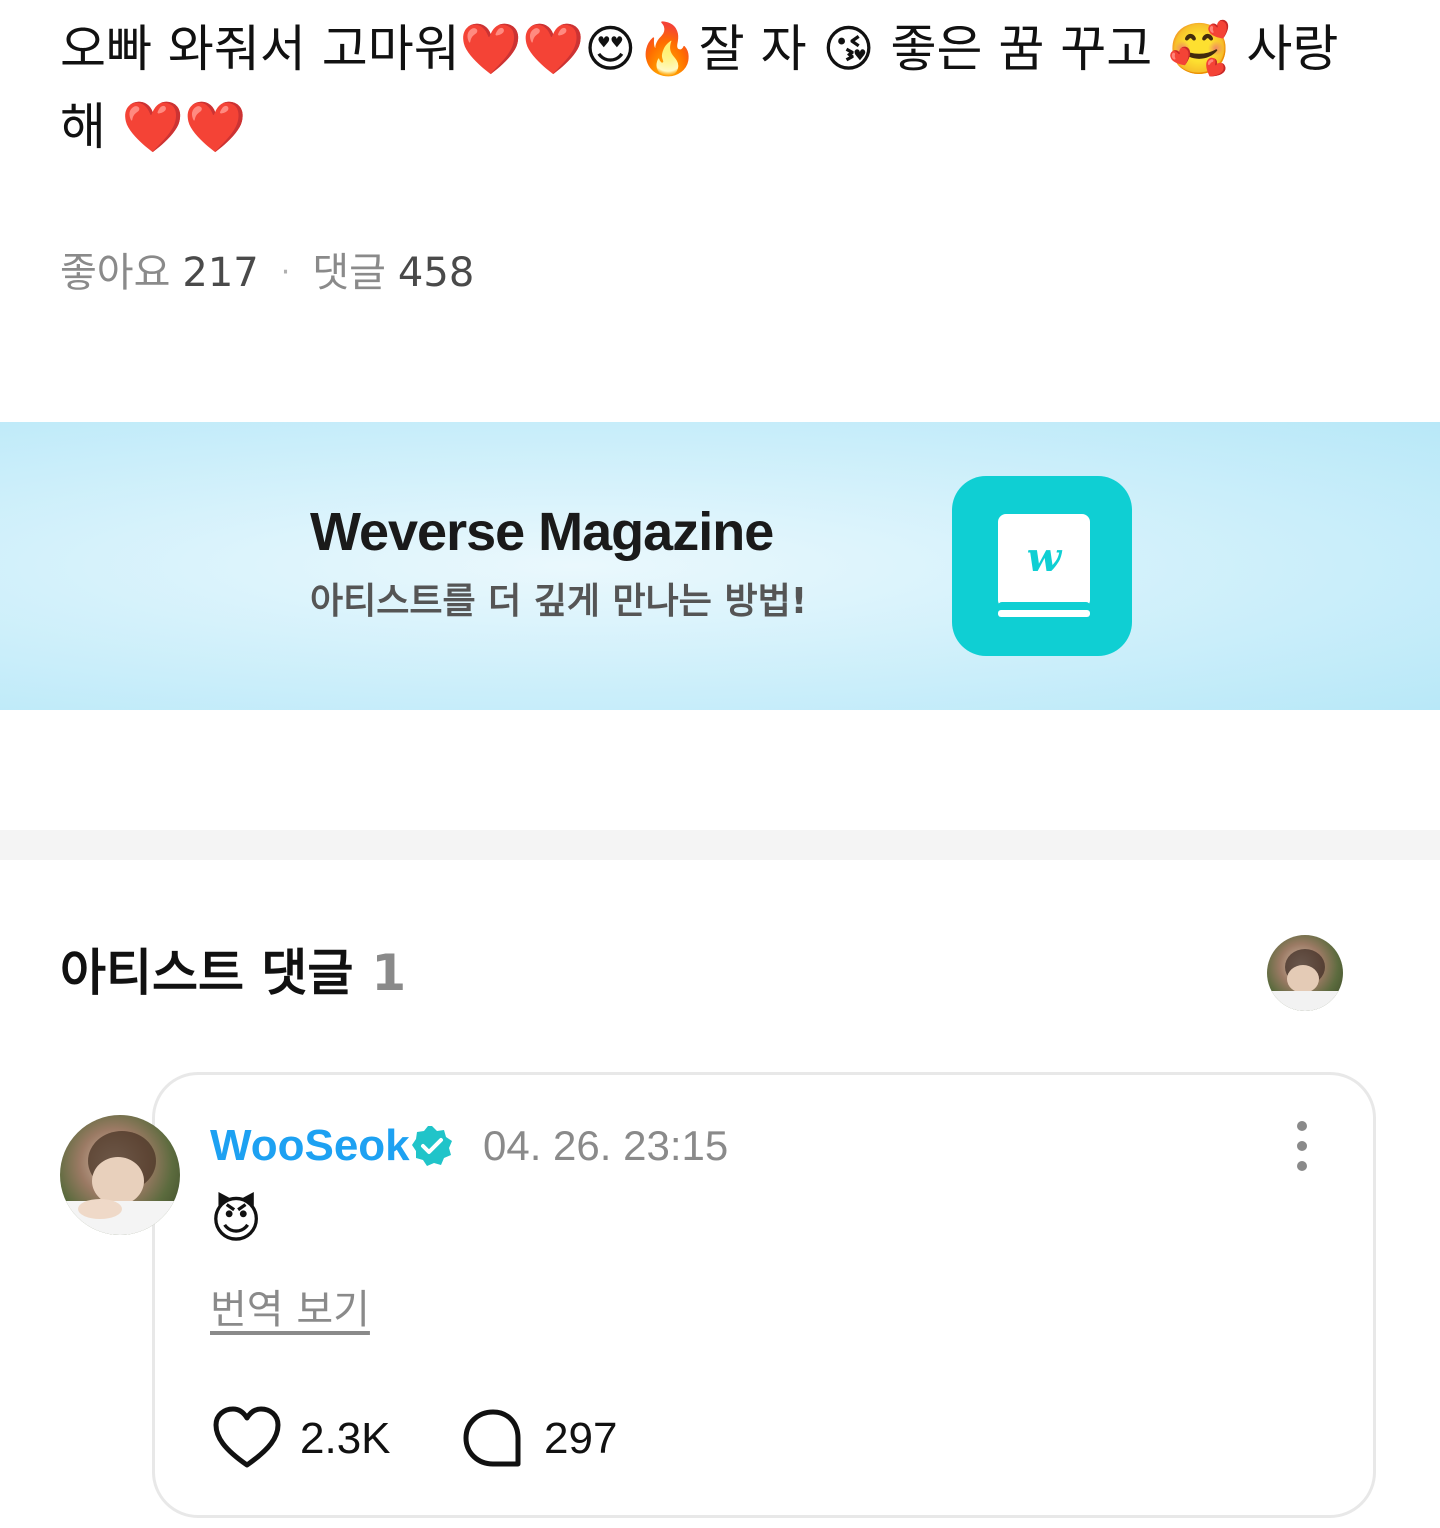  What do you see at coordinates (559, 601) in the screenshot?
I see `banner-subtitle: 아티스트를 더 깊게 만나는 방법!` at bounding box center [559, 601].